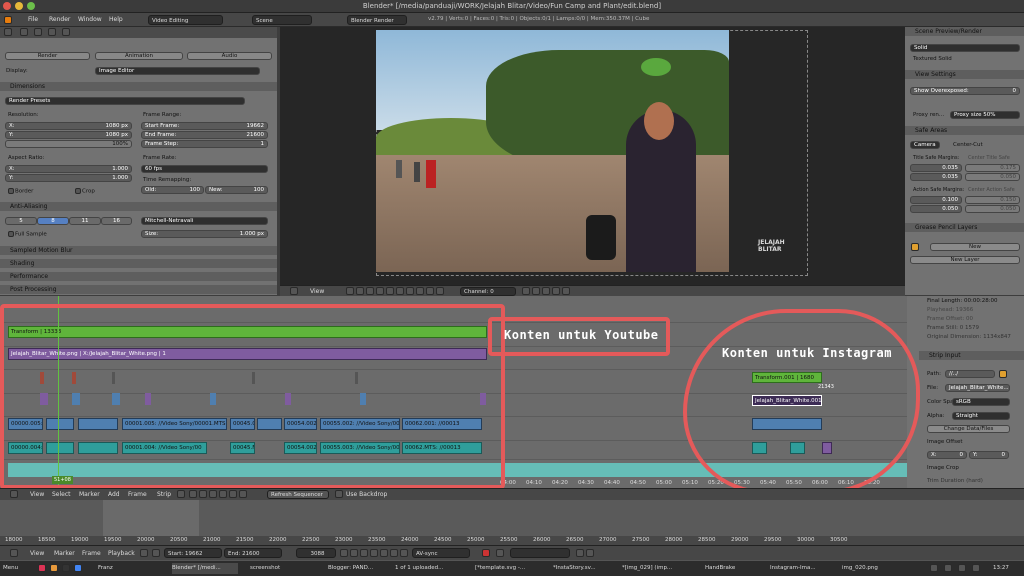 Image resolution: width=1024 pixels, height=576 pixels. What do you see at coordinates (121, 553) in the screenshot?
I see `tl-menu-playback: Playback` at bounding box center [121, 553].